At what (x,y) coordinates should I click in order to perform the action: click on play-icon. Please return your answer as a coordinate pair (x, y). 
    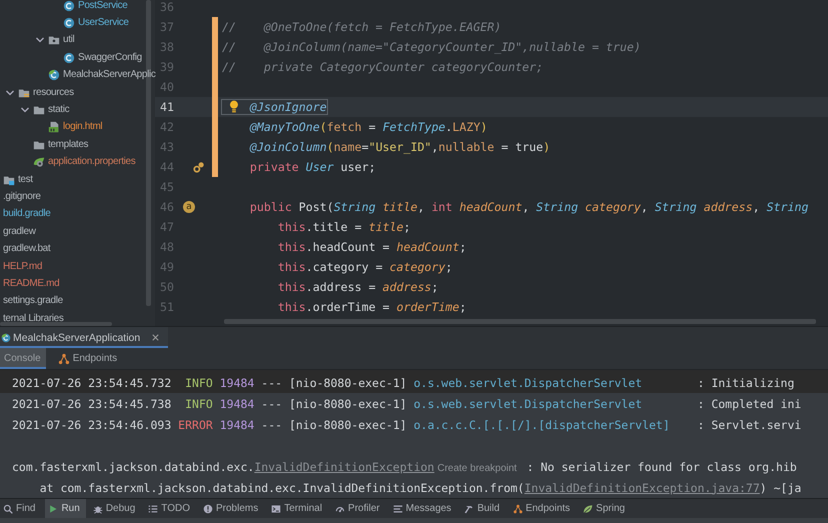
    Looking at the image, I should click on (53, 509).